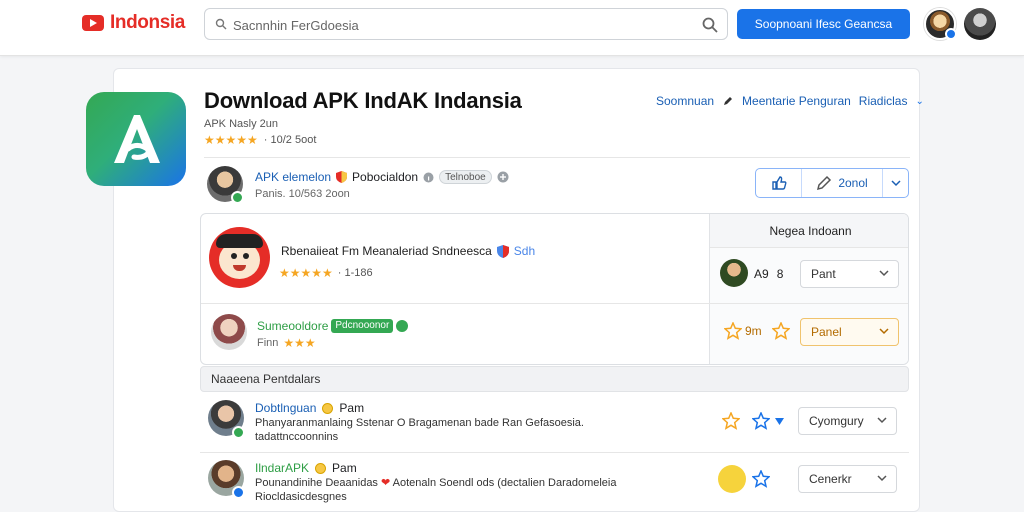 This screenshot has height=512, width=1024. Describe the element at coordinates (302, 194) in the screenshot. I see `publisher-subline: Panis. 10/563 2oon` at that location.